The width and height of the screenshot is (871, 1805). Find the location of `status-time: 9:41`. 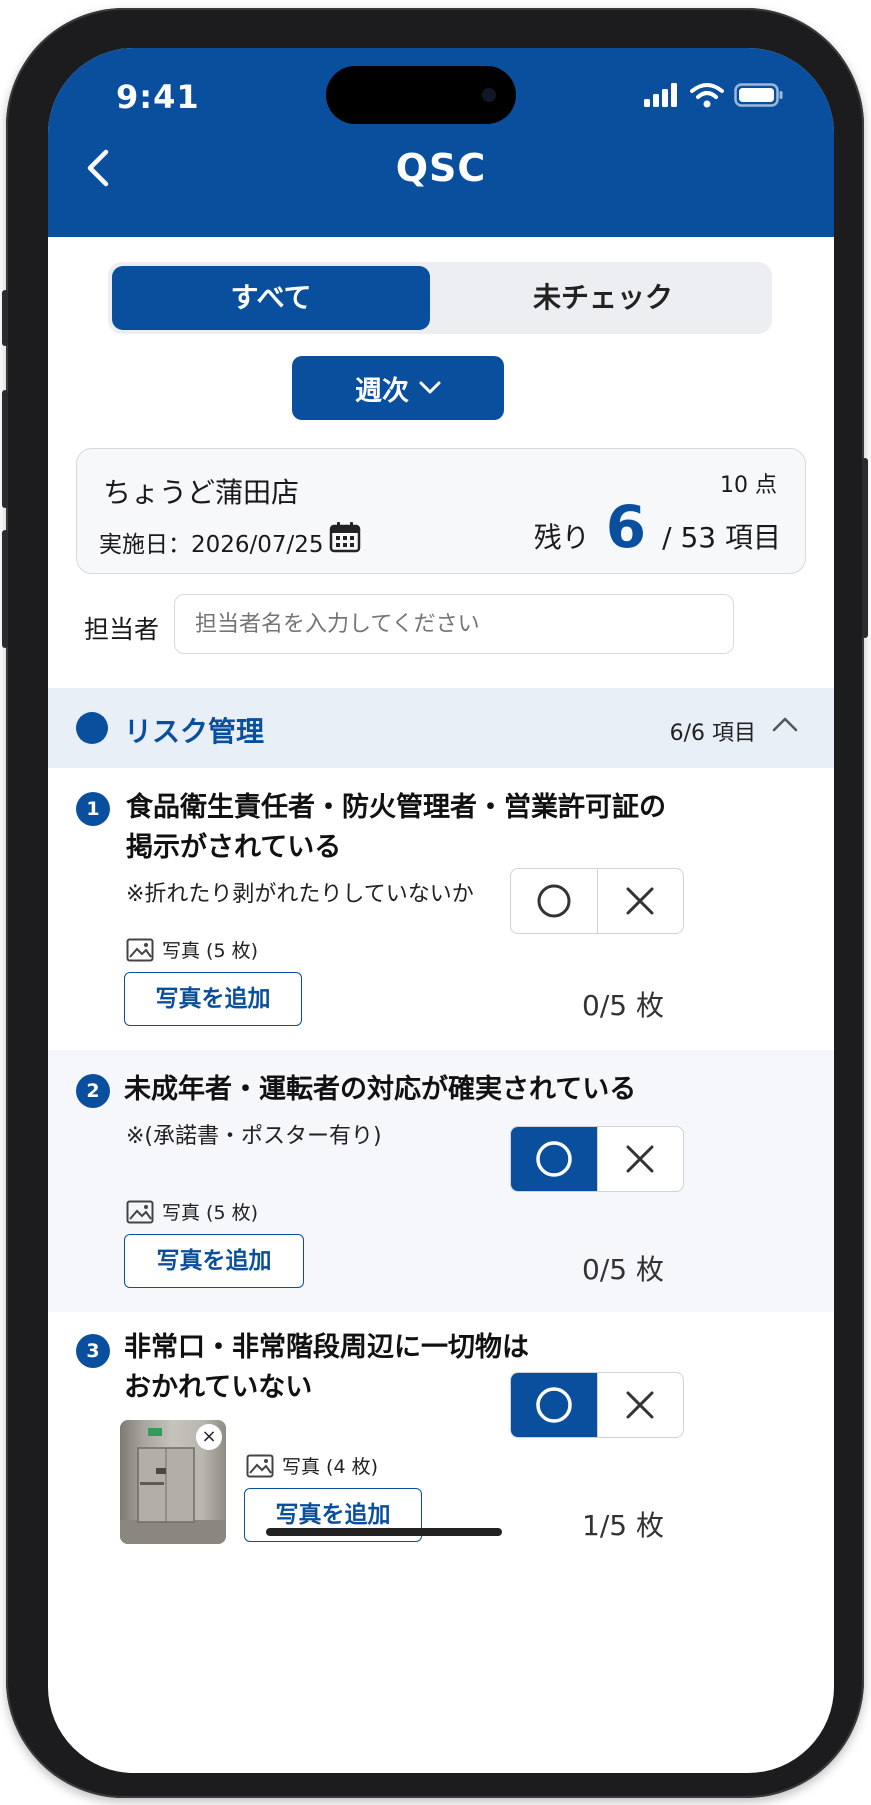

status-time: 9:41 is located at coordinates (158, 97).